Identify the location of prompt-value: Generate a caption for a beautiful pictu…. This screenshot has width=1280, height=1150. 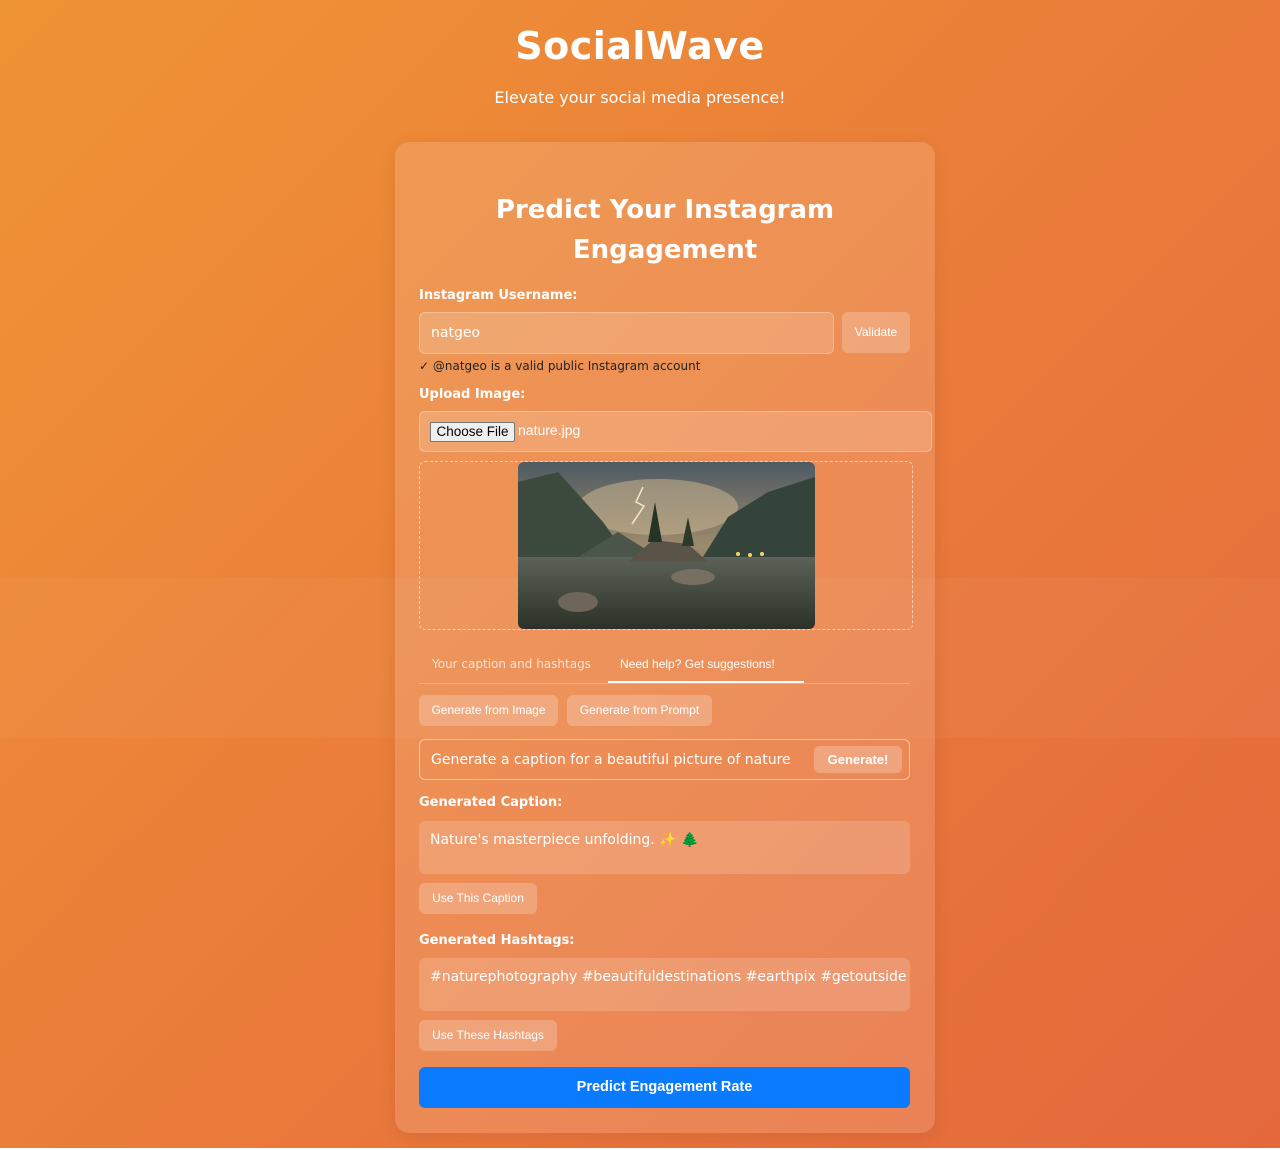
(611, 760).